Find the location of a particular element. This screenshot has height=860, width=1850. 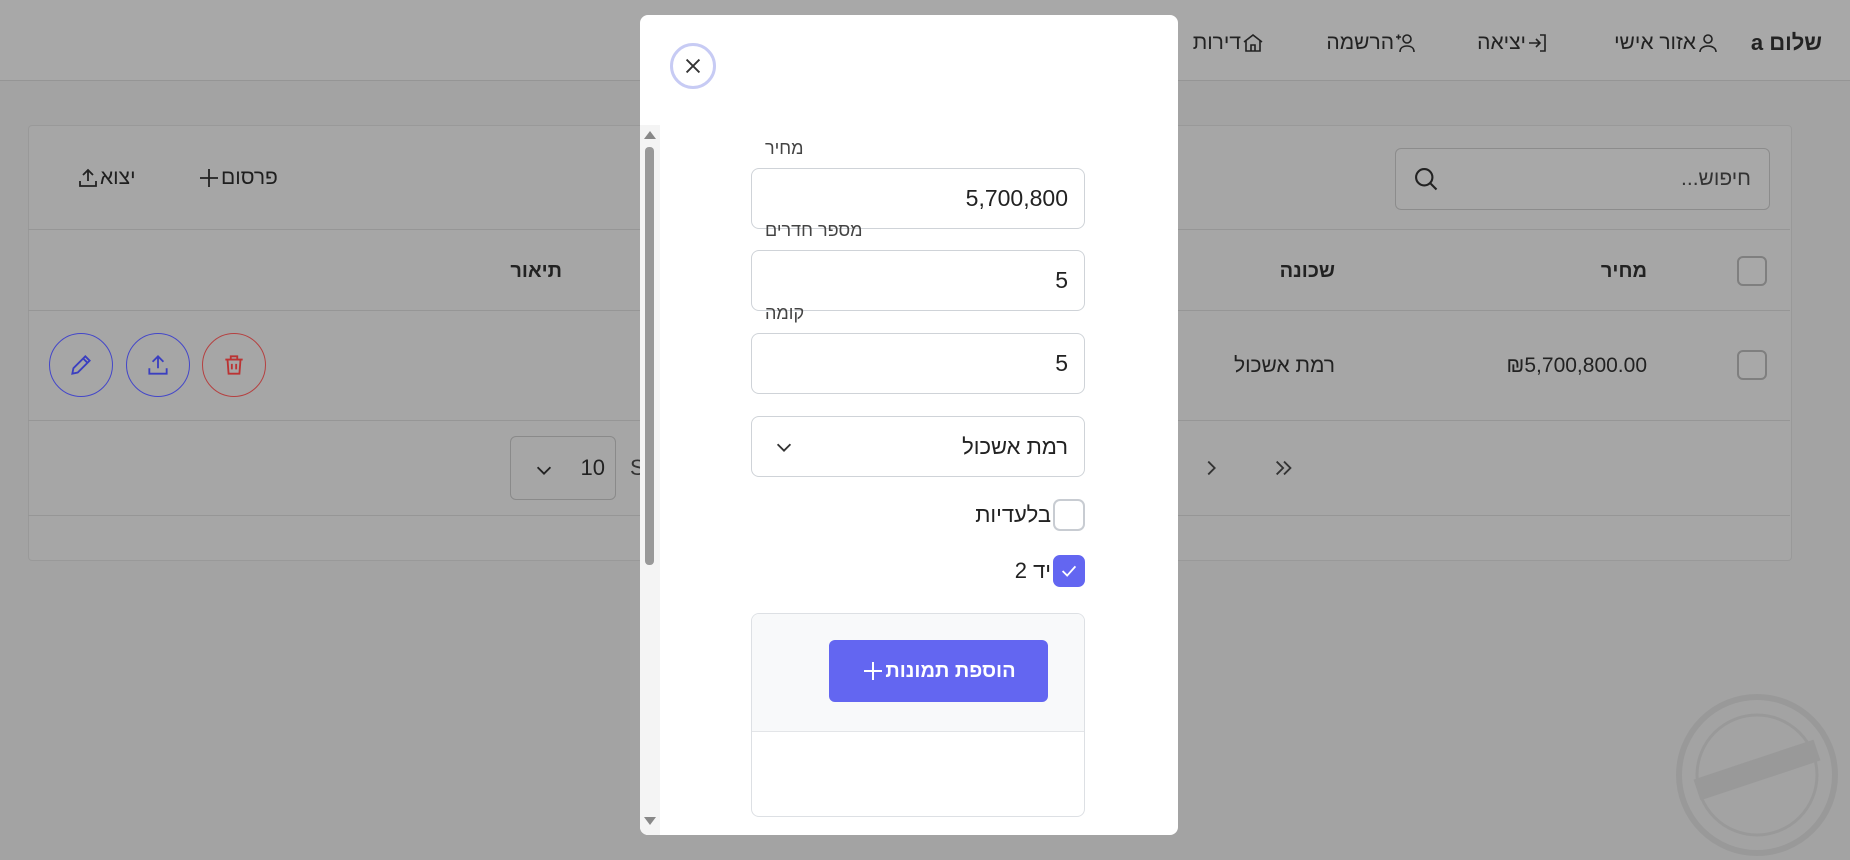

greeting-text: שלום a is located at coordinates (1786, 42).